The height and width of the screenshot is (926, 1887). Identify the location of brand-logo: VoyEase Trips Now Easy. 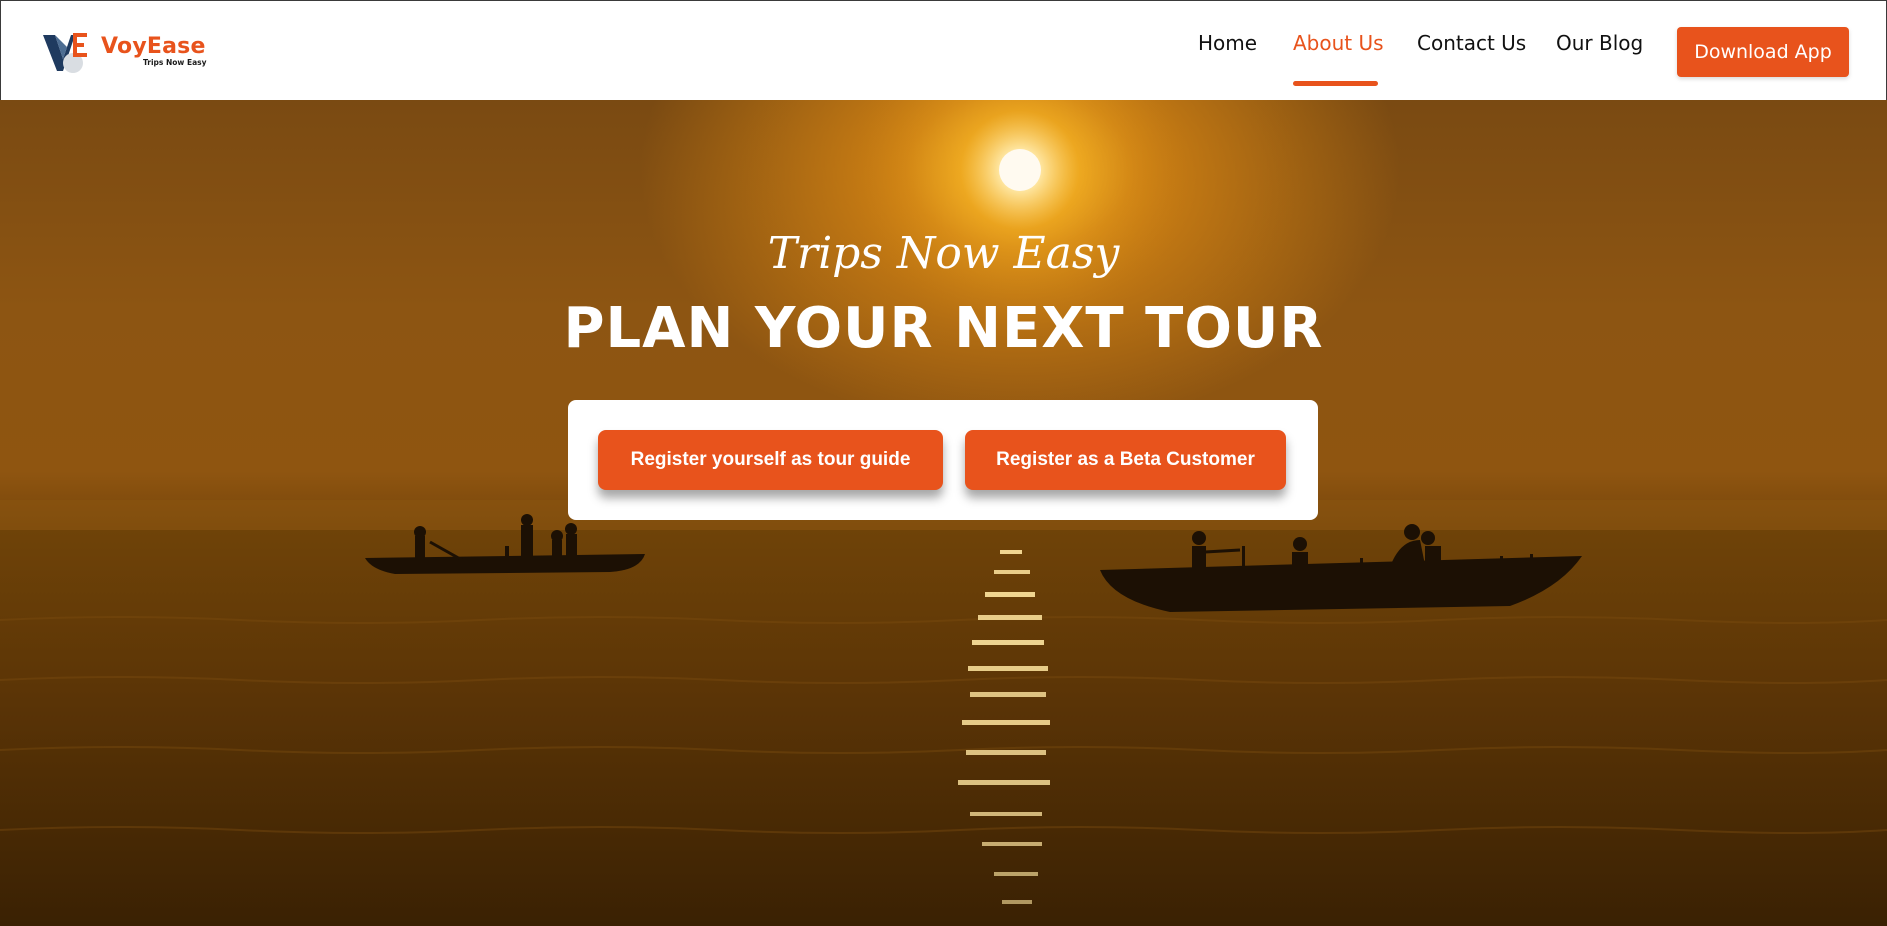
(126, 53).